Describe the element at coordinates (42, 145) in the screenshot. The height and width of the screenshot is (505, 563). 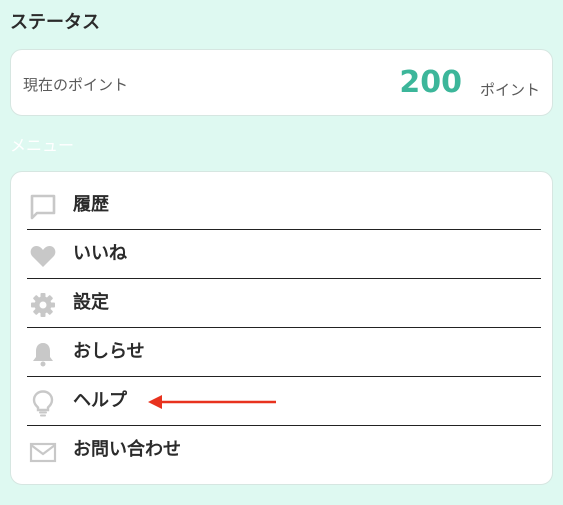
I see `menu-section-title: メニュー` at that location.